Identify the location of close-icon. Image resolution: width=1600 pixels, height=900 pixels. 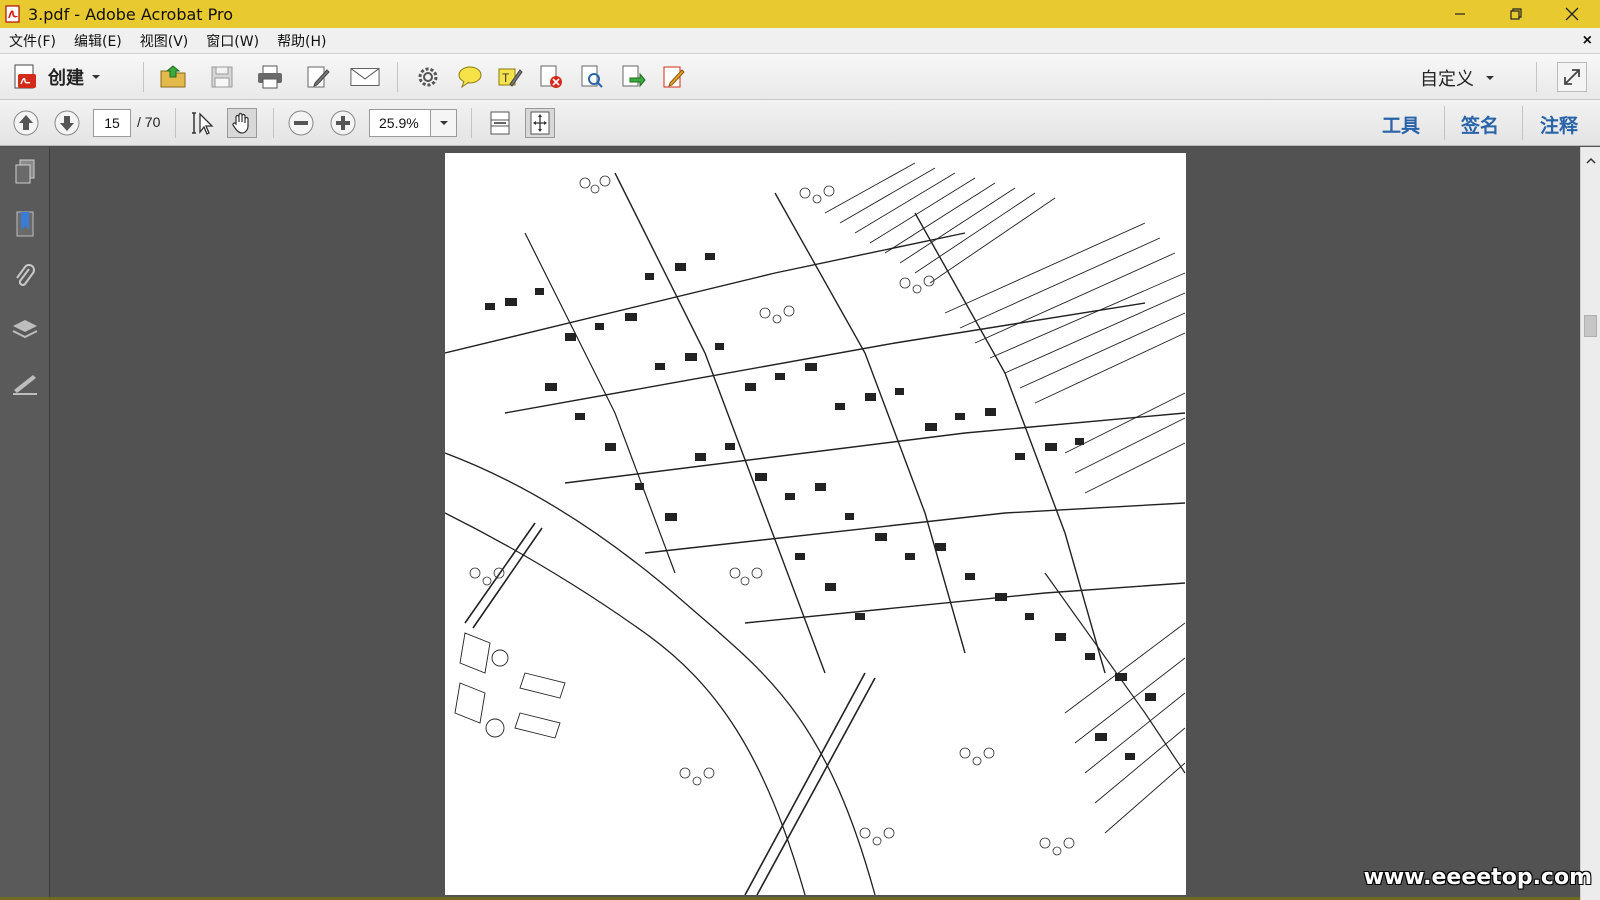
(1572, 14).